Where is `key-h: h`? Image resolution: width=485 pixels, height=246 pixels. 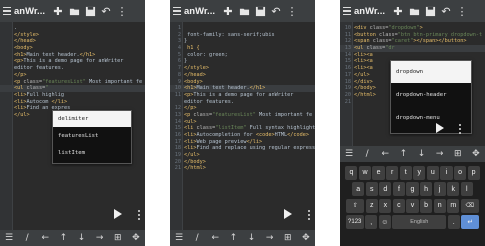 key-h: h is located at coordinates (426, 189).